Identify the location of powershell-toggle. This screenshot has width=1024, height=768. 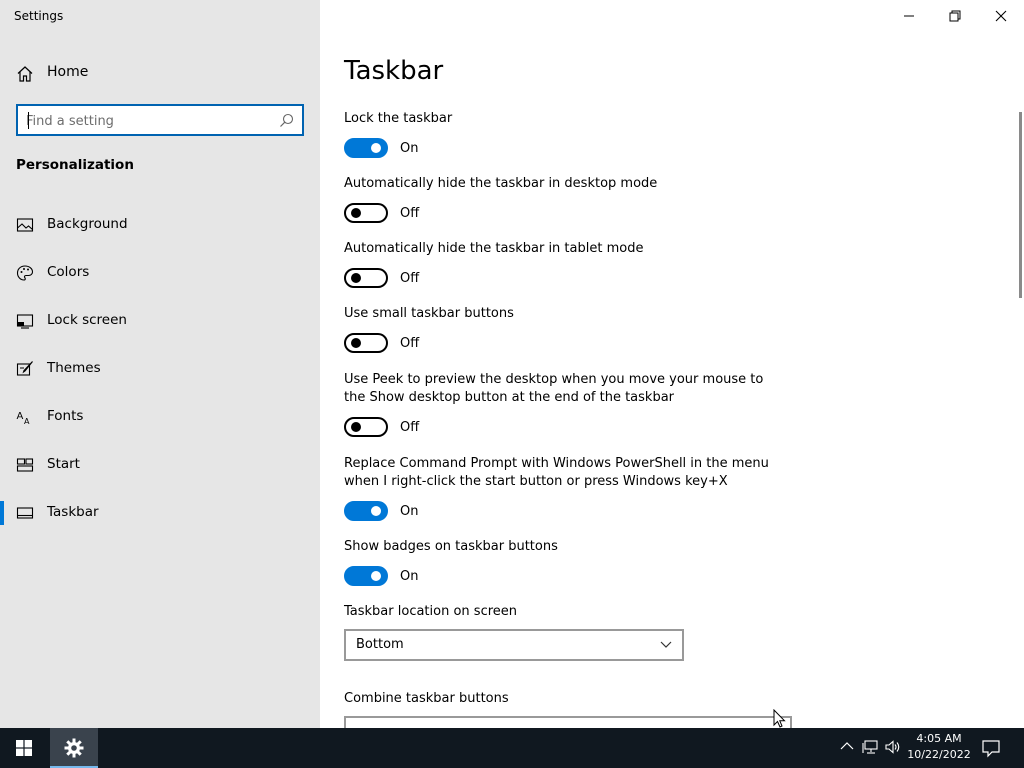
(366, 511).